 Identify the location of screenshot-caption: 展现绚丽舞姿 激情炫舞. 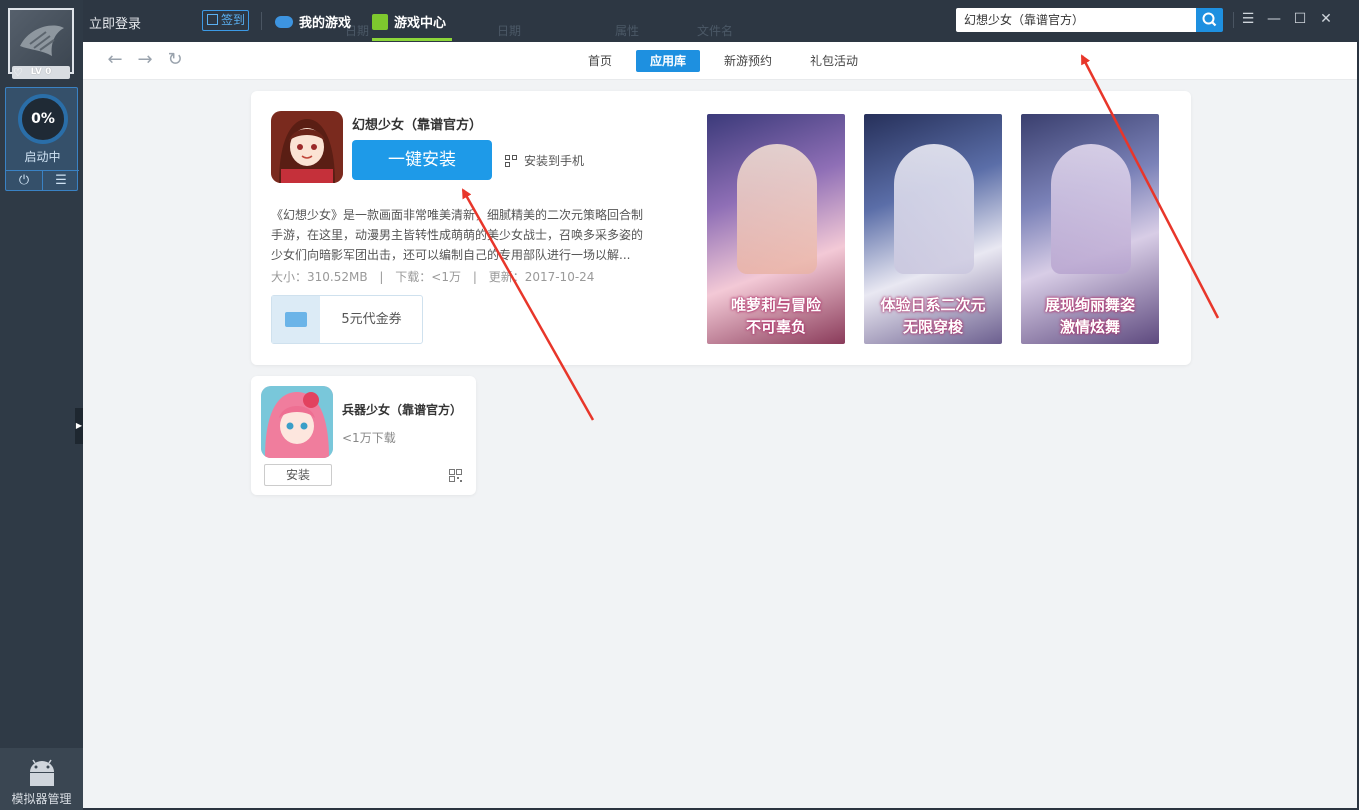
(1090, 316).